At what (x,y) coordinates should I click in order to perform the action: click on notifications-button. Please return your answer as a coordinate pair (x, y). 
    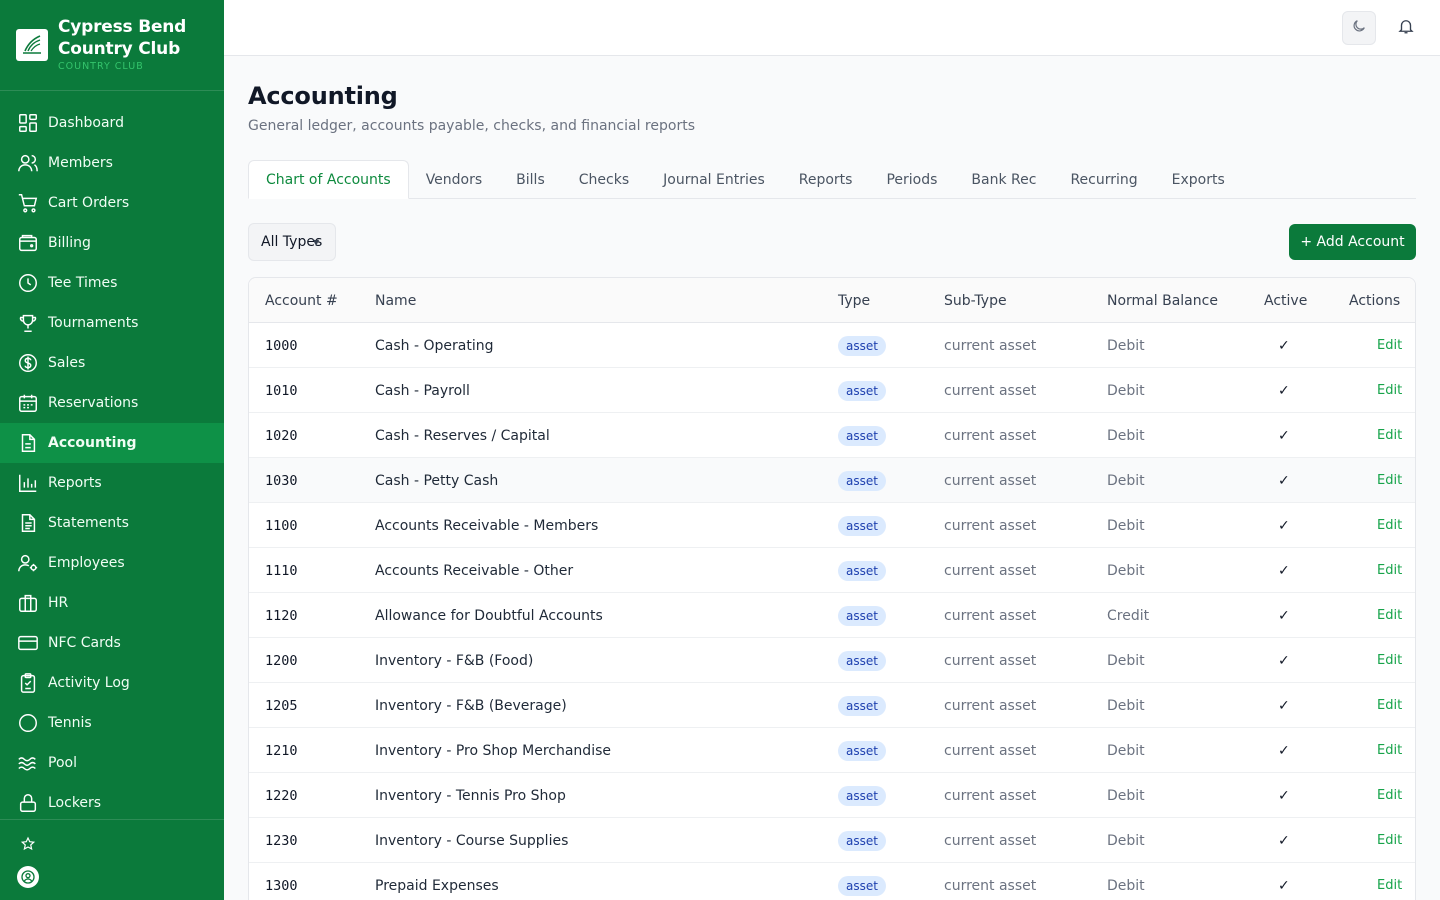
    Looking at the image, I should click on (1406, 28).